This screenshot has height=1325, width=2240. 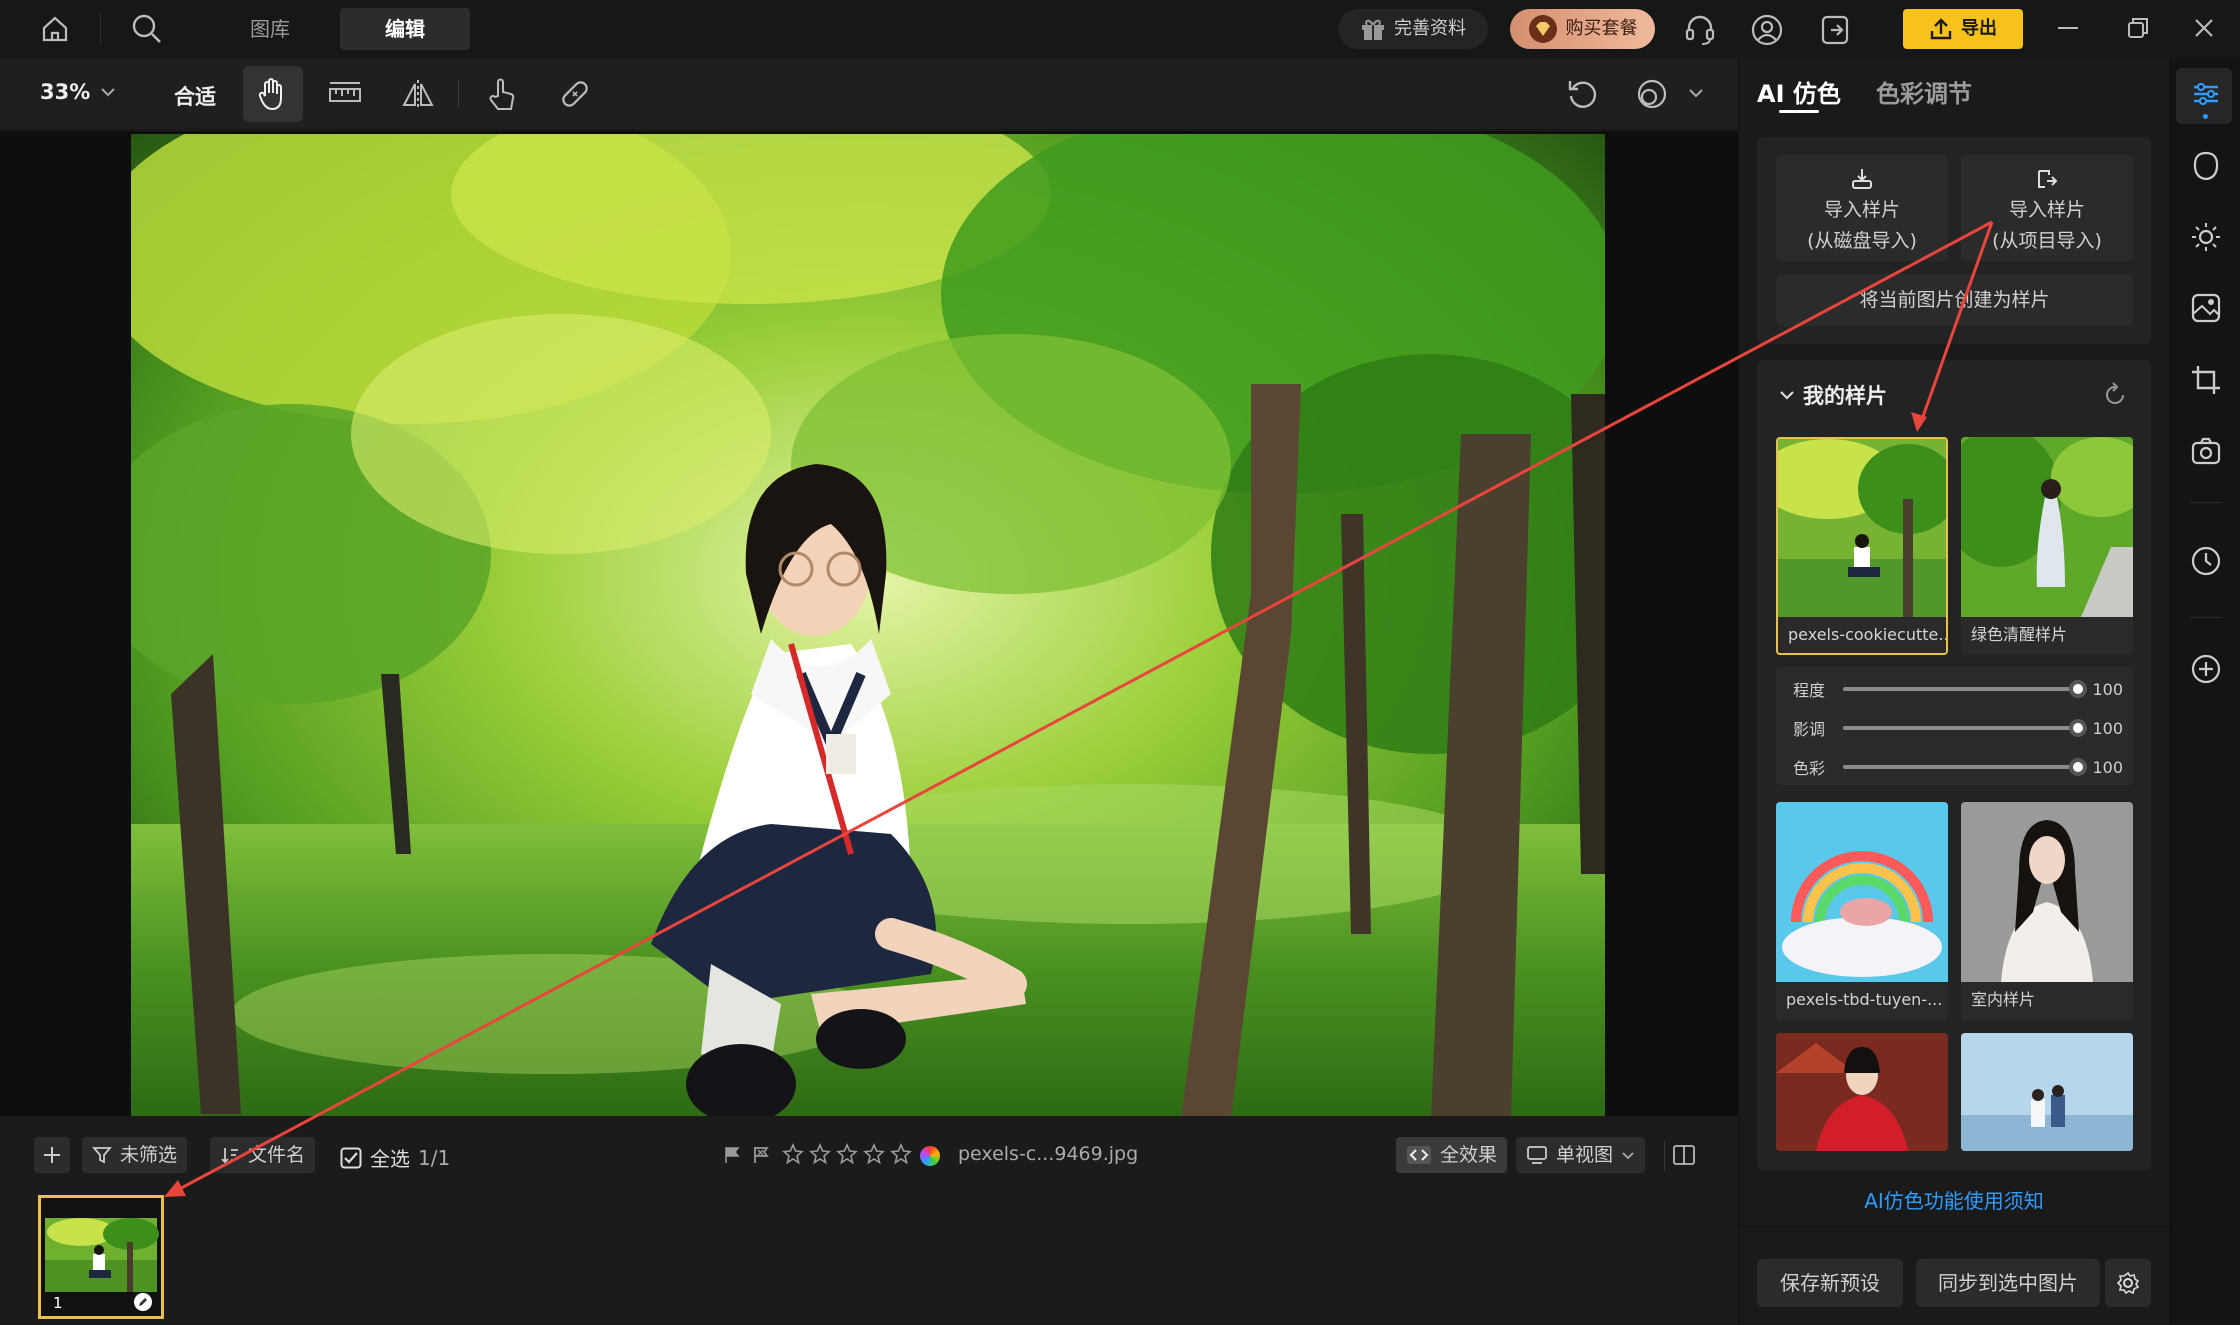 I want to click on tone-value: 100, so click(x=2107, y=728).